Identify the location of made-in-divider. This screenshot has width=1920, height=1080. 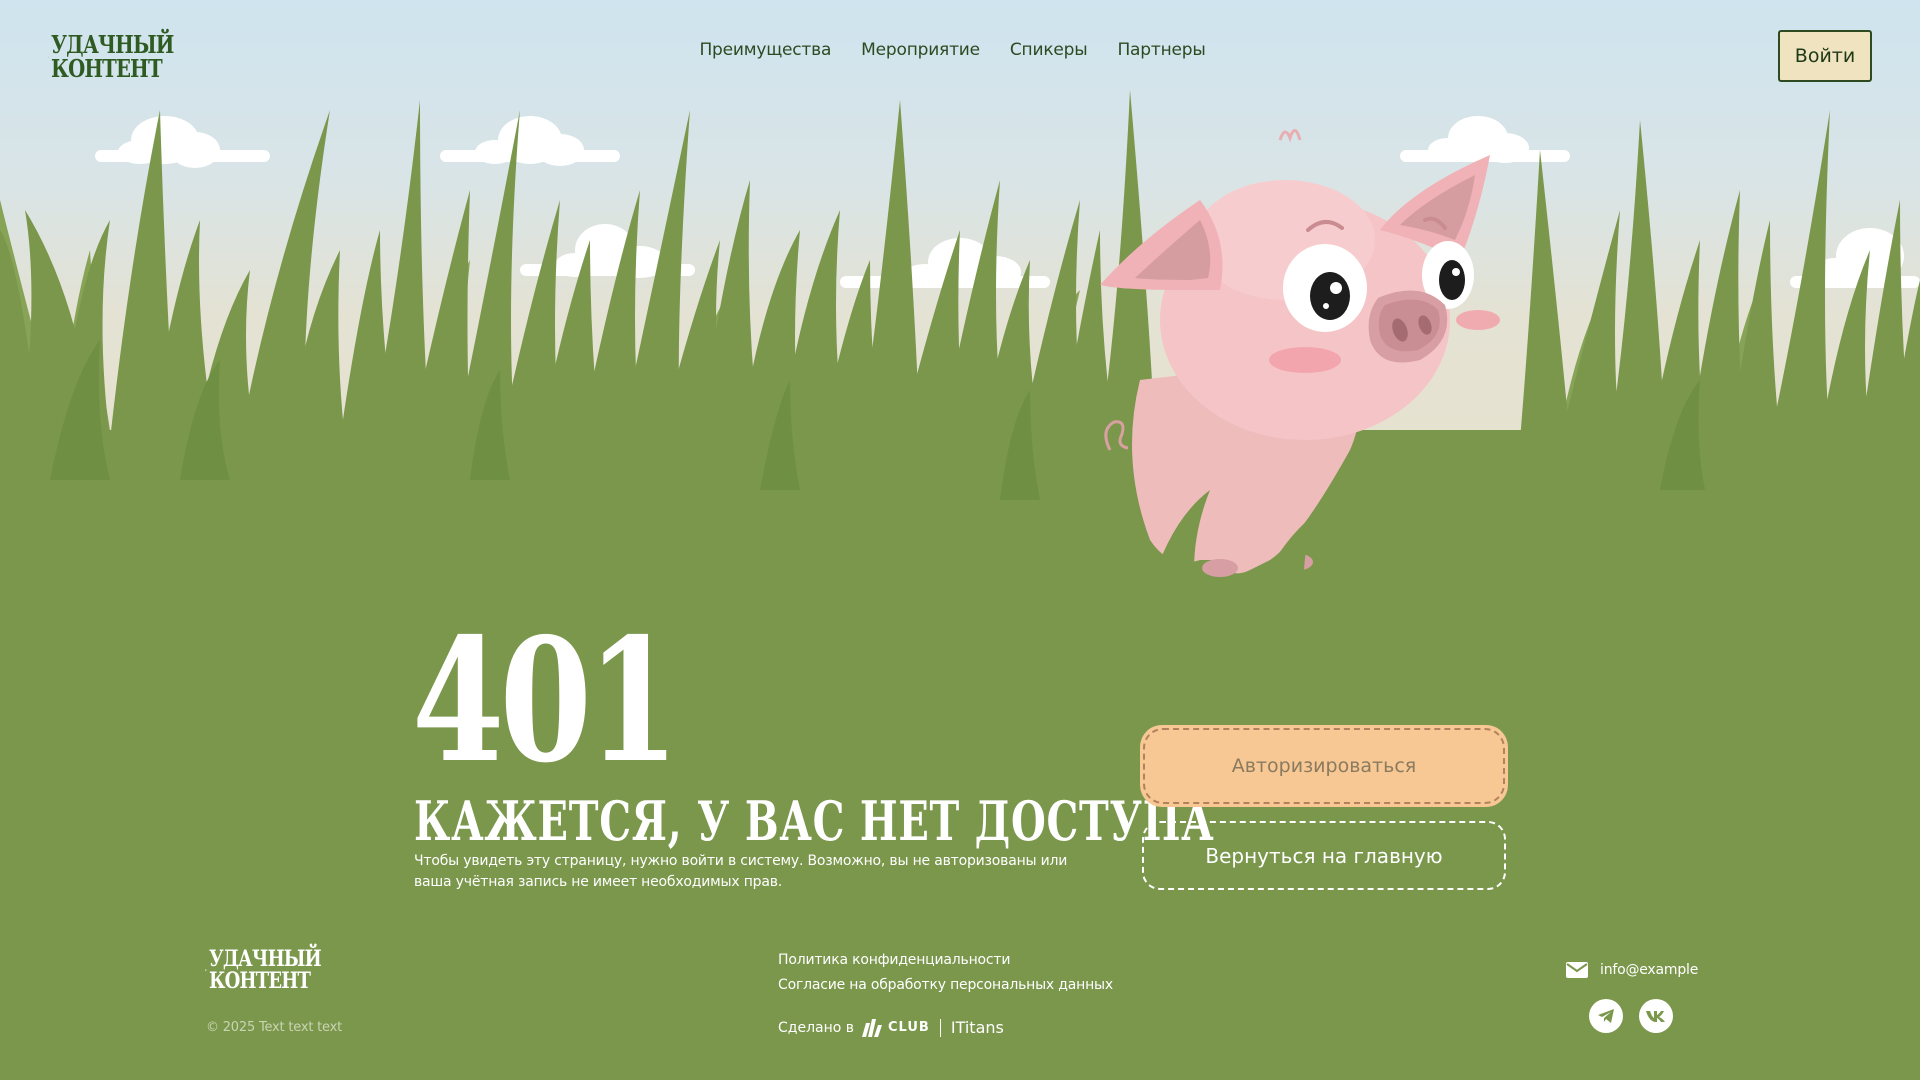
(940, 1027).